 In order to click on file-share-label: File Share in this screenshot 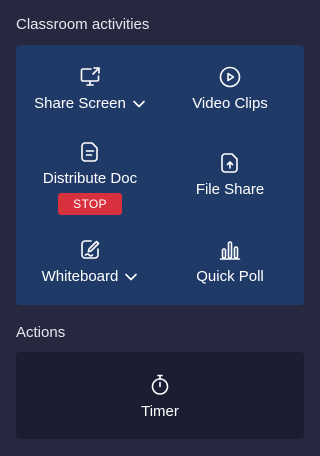, I will do `click(230, 189)`.